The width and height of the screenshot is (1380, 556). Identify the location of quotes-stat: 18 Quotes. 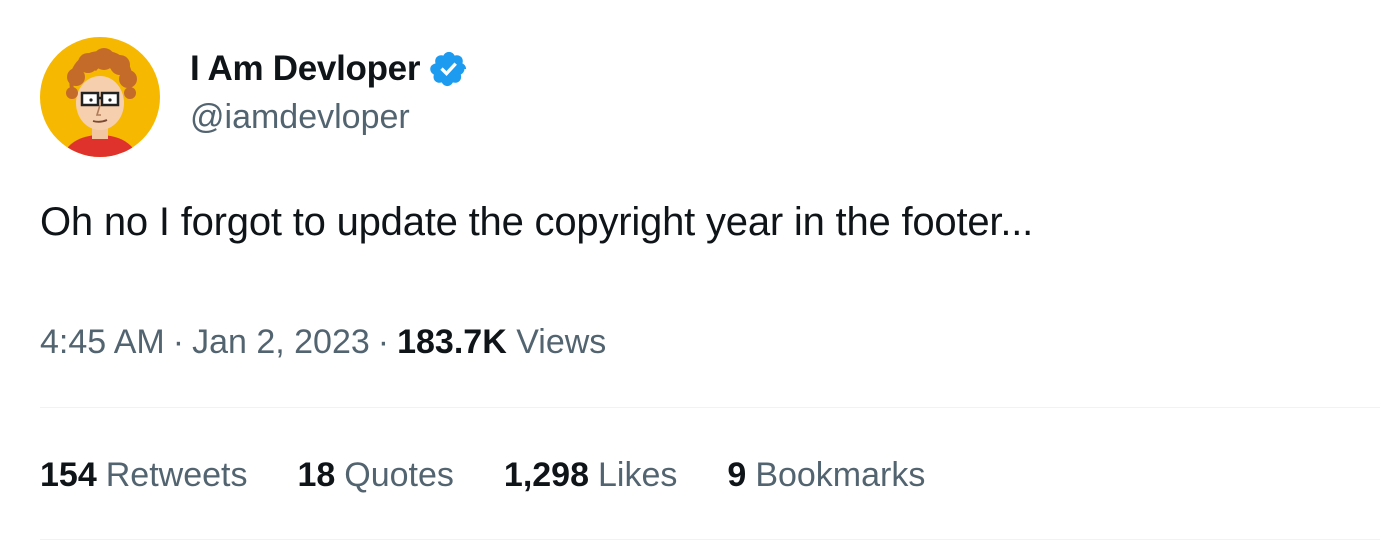
(375, 475).